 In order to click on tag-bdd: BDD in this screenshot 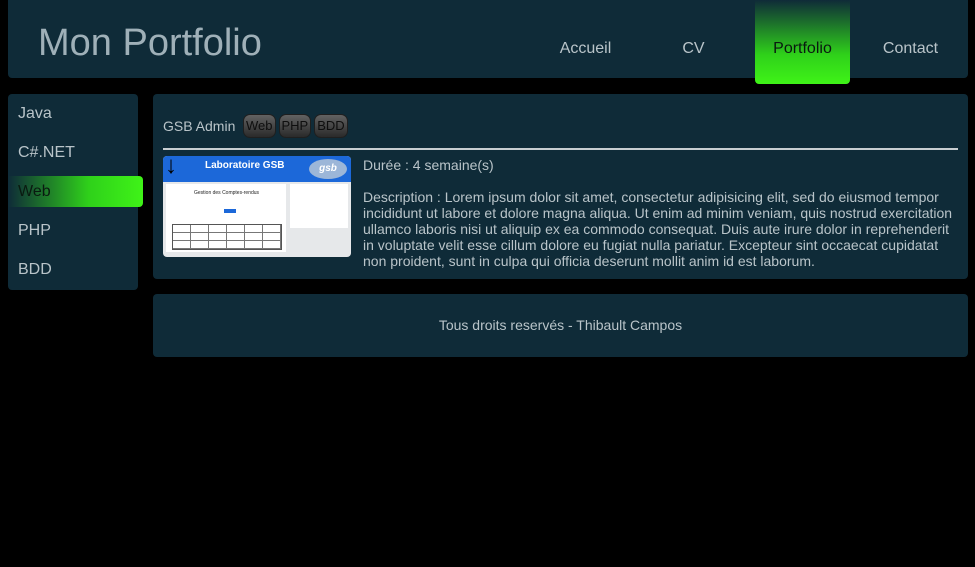, I will do `click(331, 126)`.